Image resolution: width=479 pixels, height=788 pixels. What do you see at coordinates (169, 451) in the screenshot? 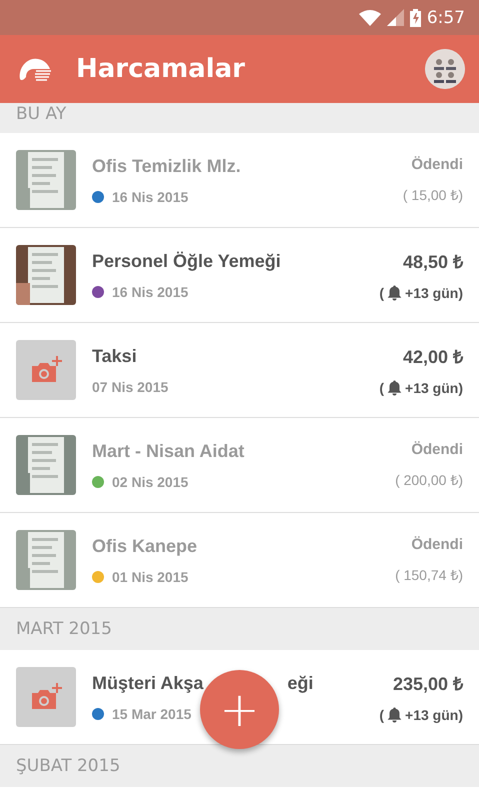
I see `expense-title: Mart - Nisan Aidat` at bounding box center [169, 451].